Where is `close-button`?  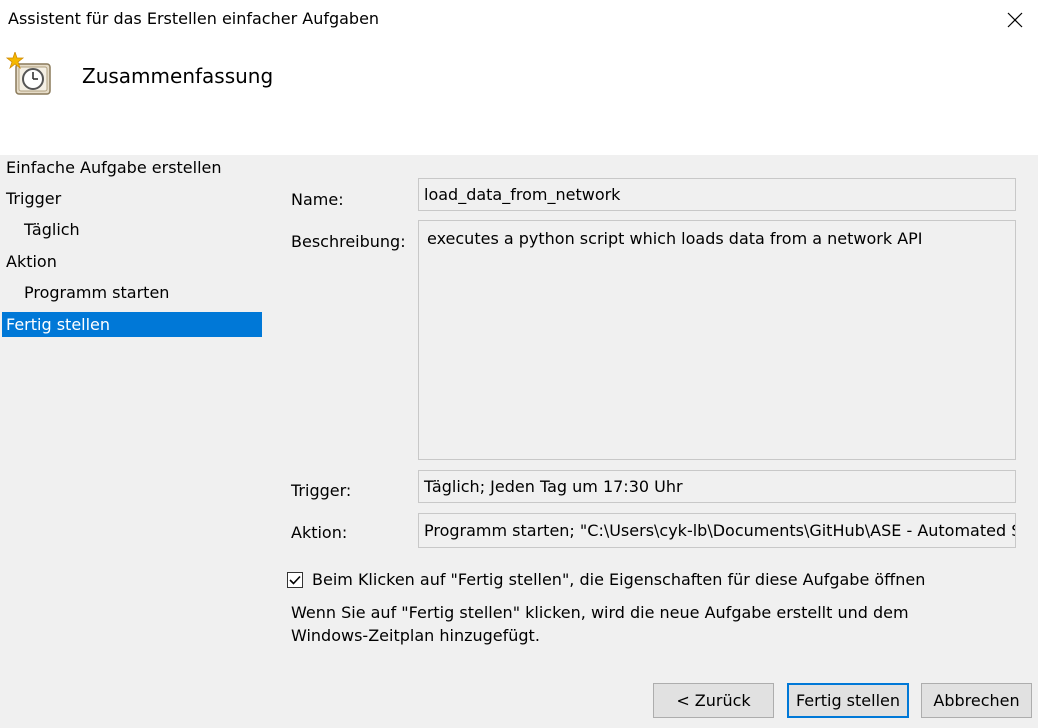 close-button is located at coordinates (1015, 20).